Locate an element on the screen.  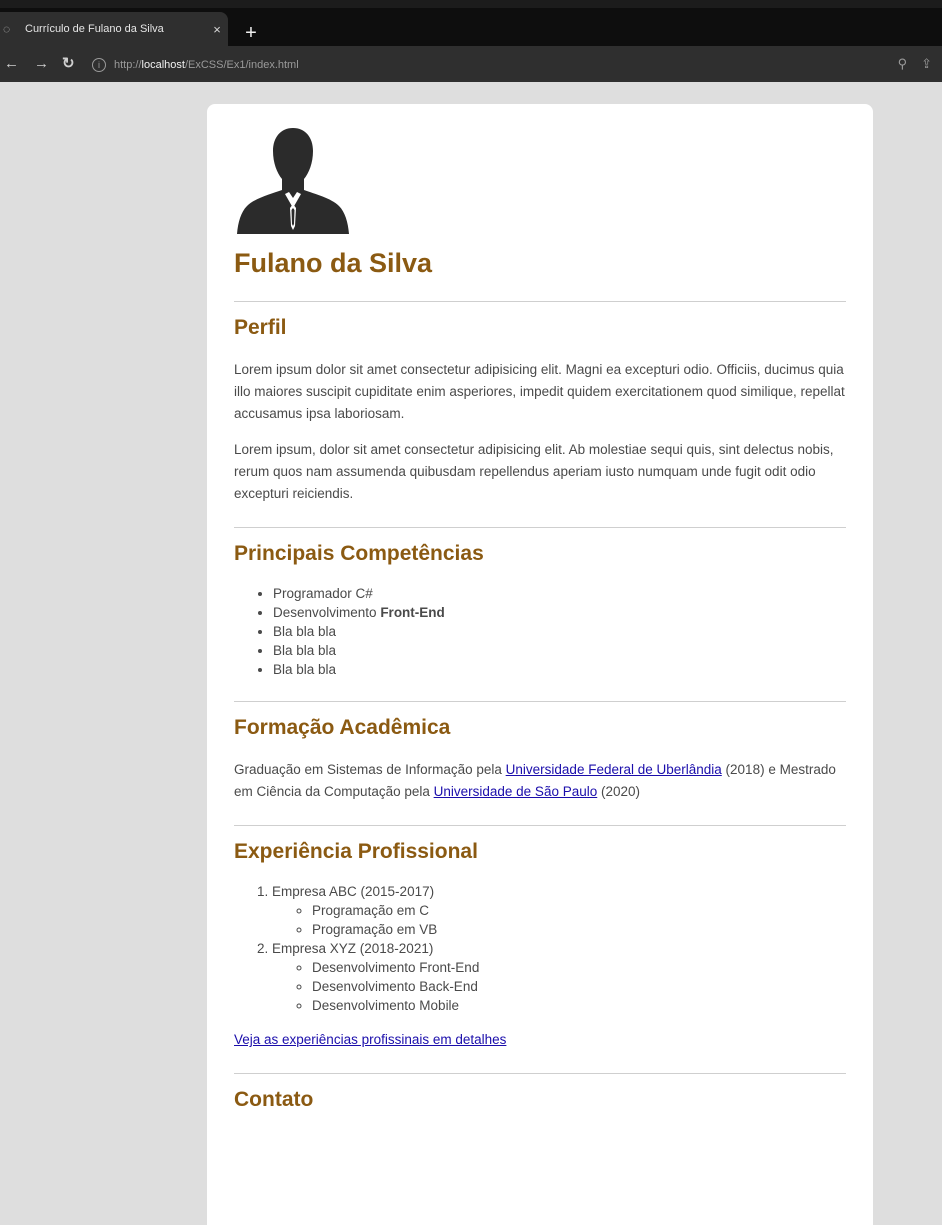
address-bar: i http://localhost/ExCSS/Ex1/index.html is located at coordinates (502, 65).